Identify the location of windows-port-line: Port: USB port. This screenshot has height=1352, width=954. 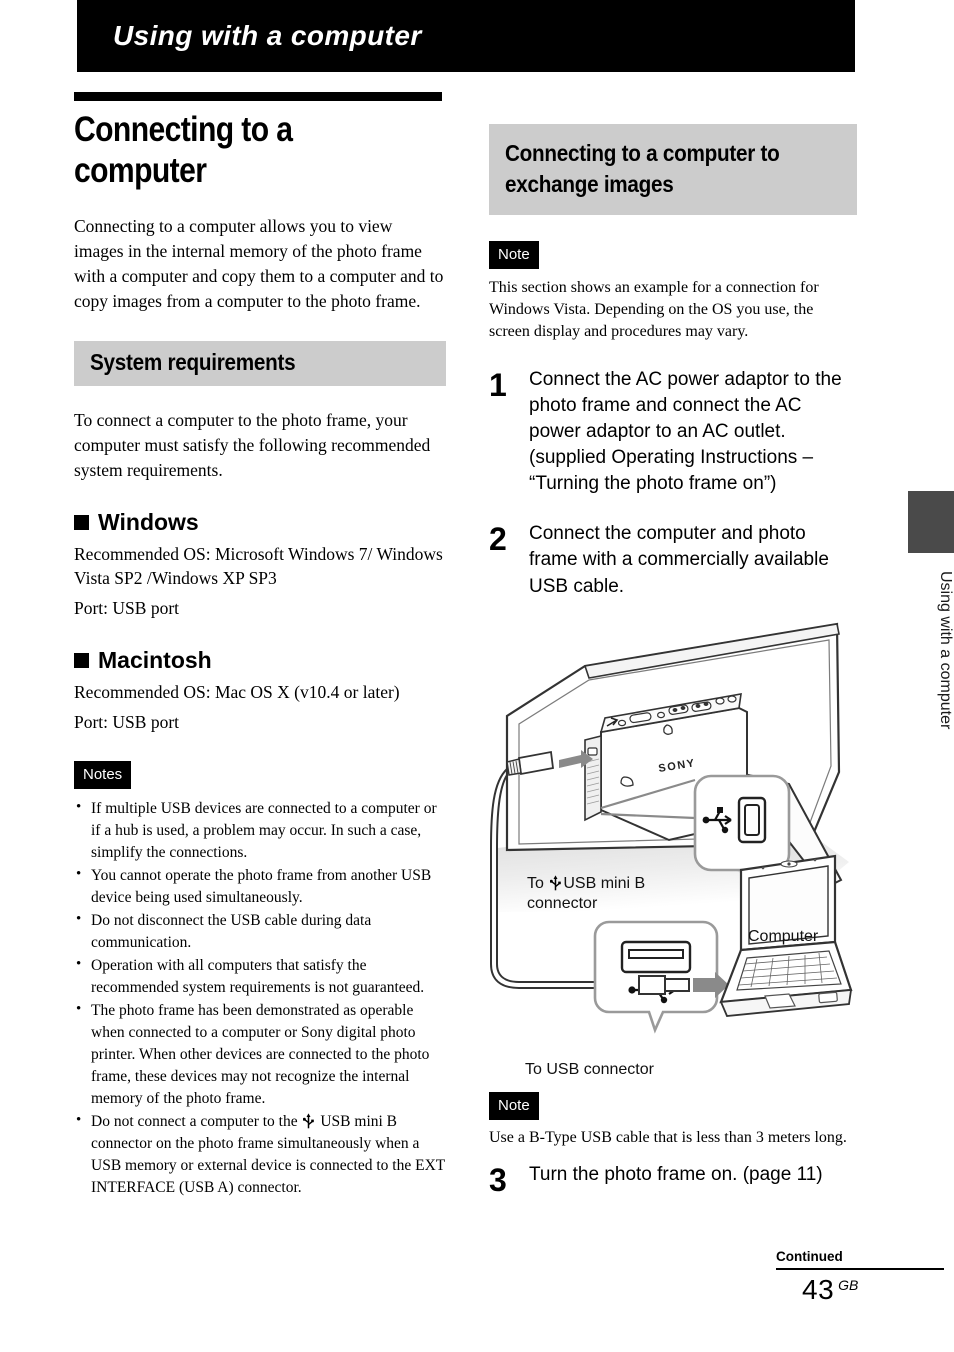
(127, 608).